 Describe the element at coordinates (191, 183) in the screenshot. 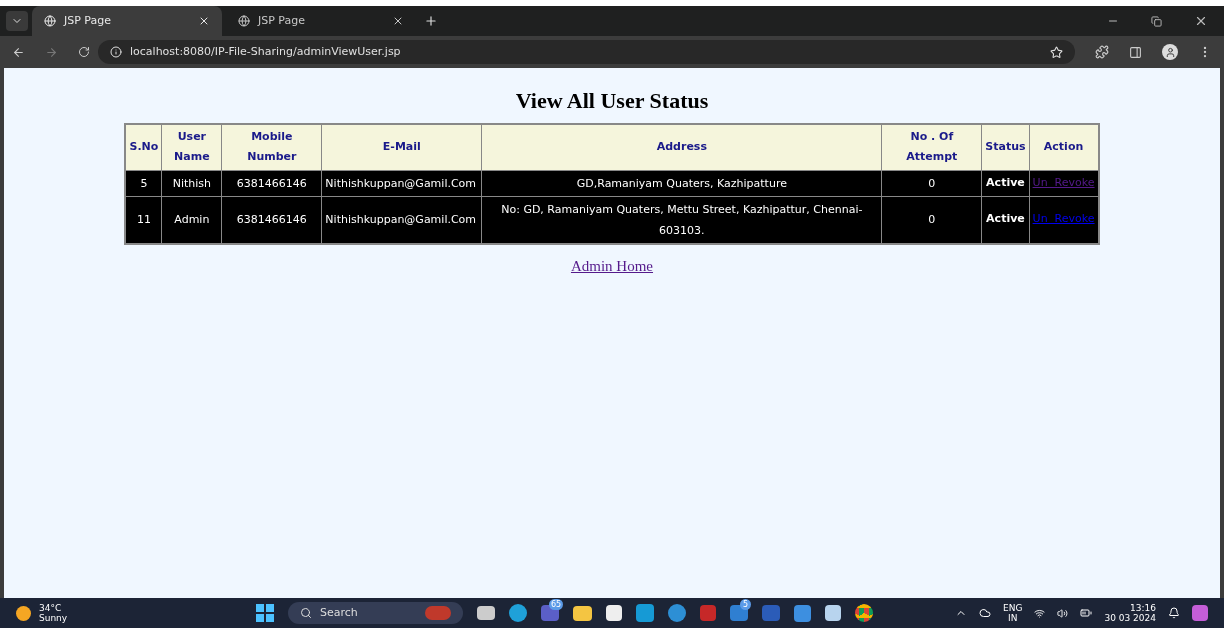

I see `table-cell: Nithish` at that location.